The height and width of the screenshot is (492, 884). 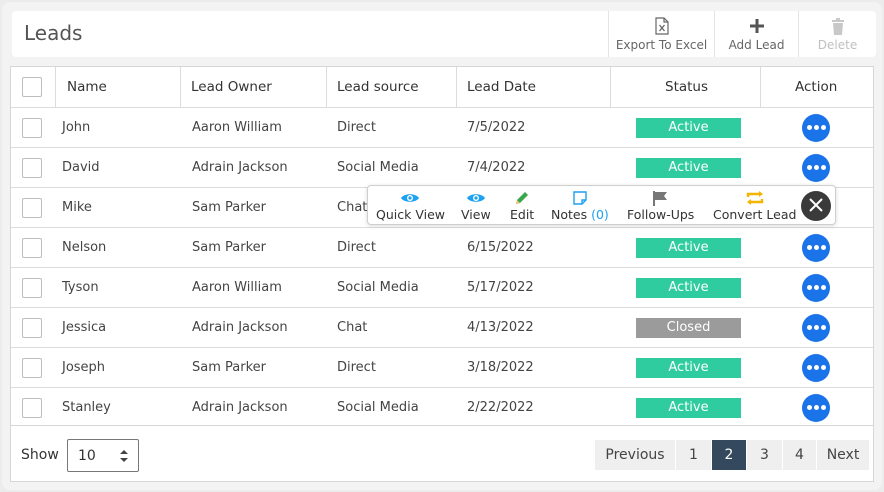 I want to click on convert-lead-action: Convert Lead, so click(x=754, y=205).